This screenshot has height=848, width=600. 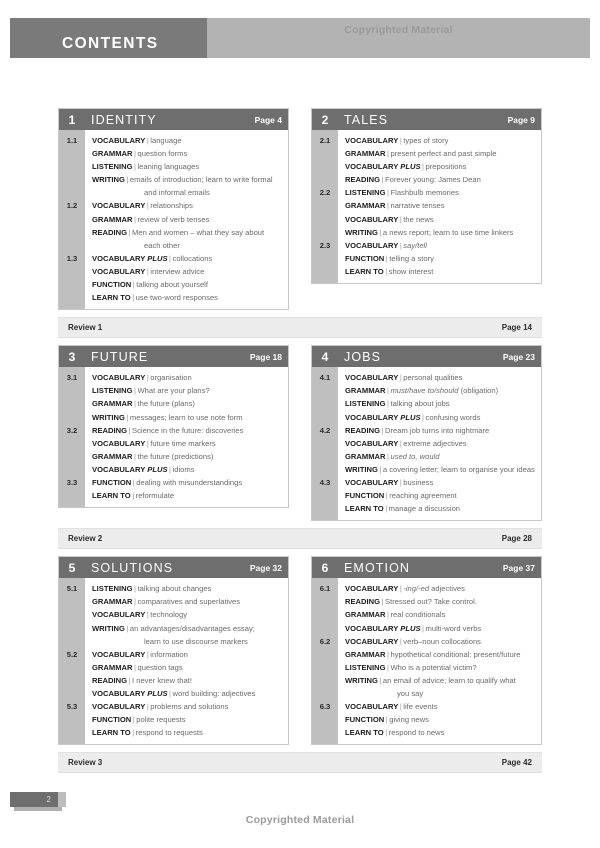 I want to click on contents-item: GRAMMAR | the future (predictions), so click(x=187, y=456).